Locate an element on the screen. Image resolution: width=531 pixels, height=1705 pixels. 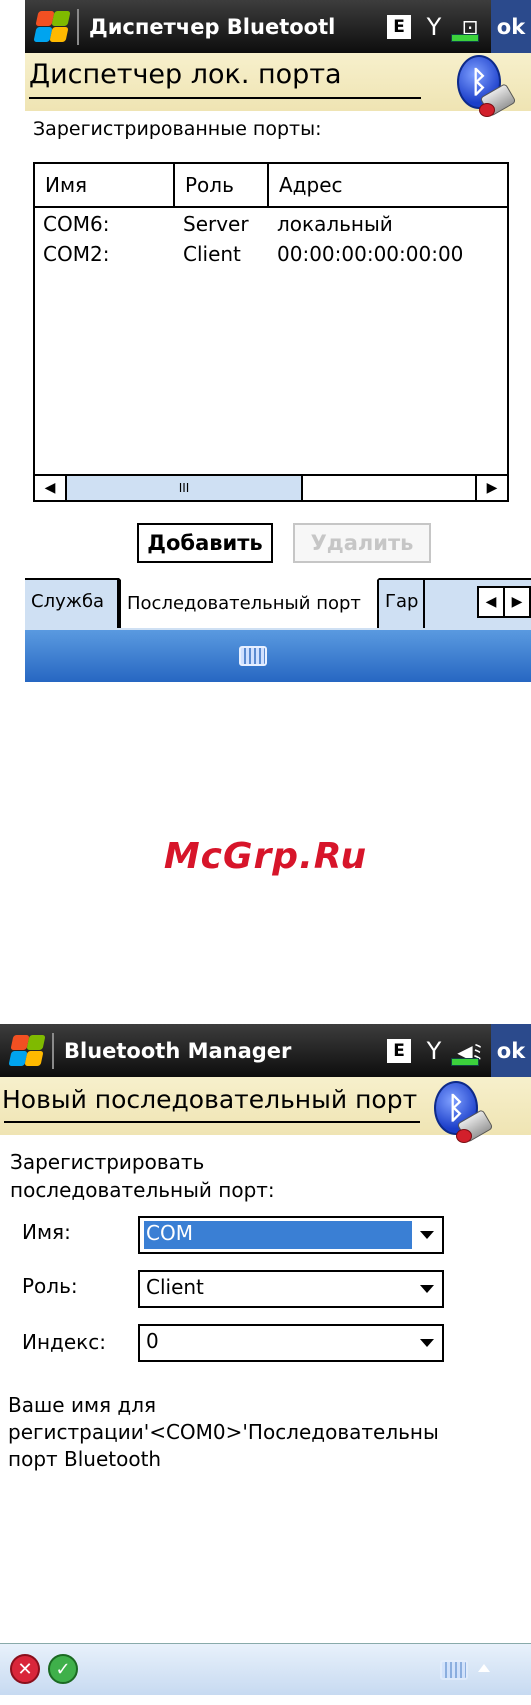
tab-strip: Служба Последовательный порт Гар ◀ ▶ is located at coordinates (278, 604).